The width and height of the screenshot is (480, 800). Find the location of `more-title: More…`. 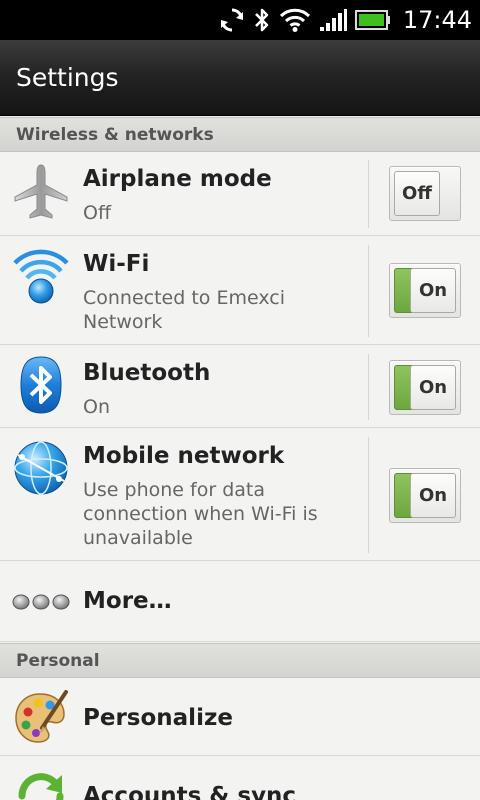

more-title: More… is located at coordinates (127, 601).